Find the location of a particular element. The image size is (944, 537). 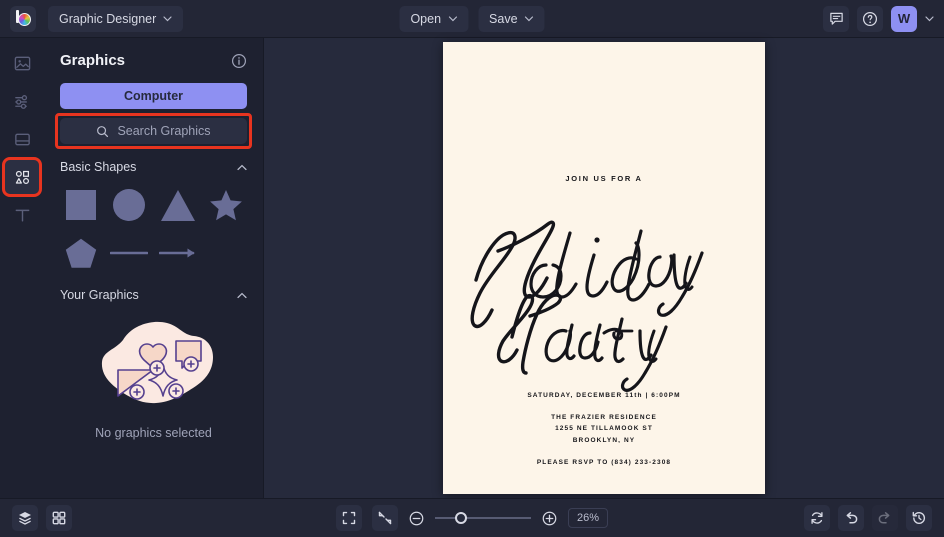

zoom-slider is located at coordinates (483, 518).